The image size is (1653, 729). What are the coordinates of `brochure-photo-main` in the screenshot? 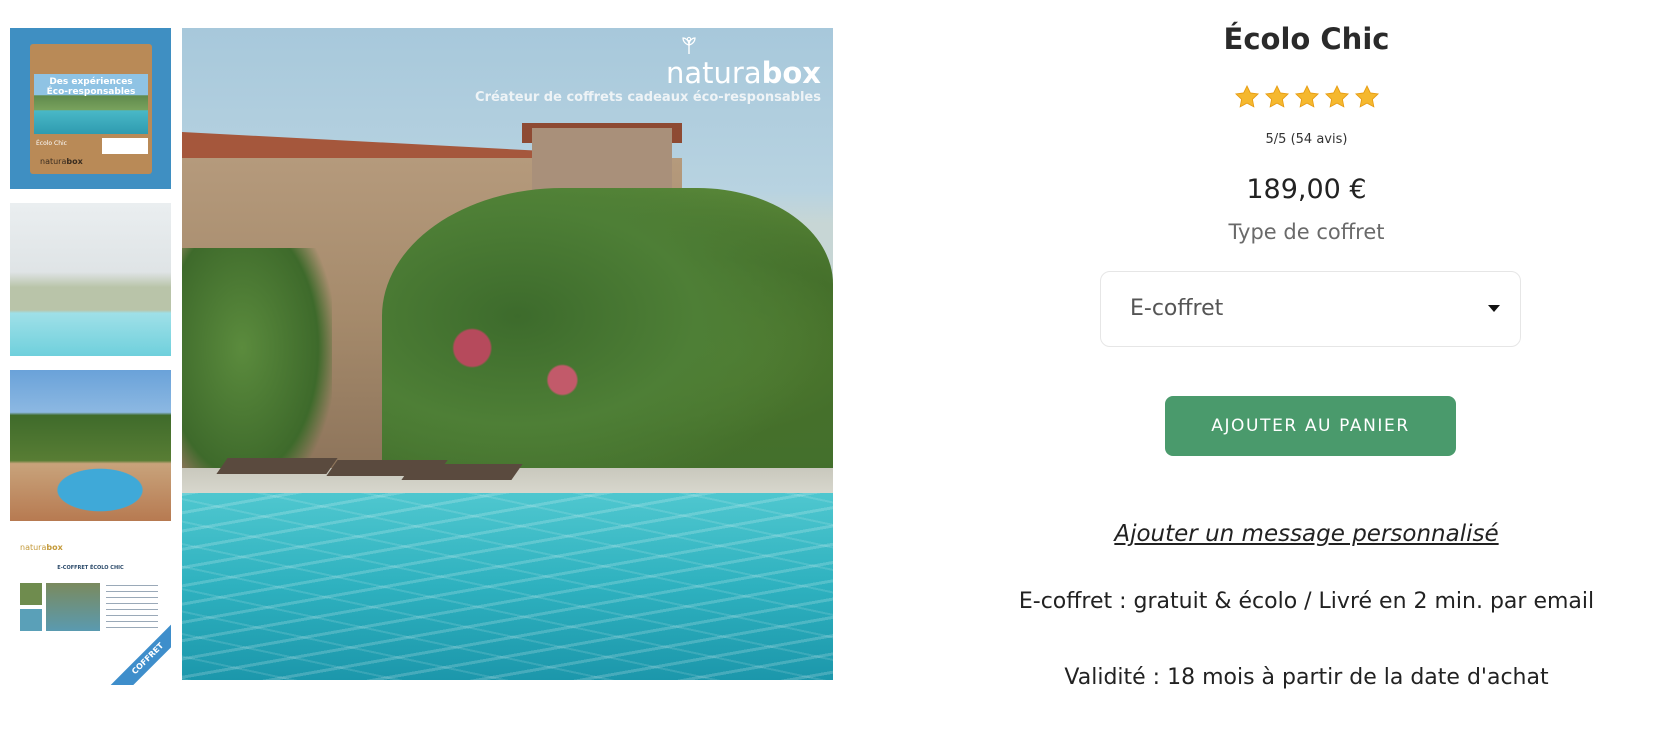 It's located at (73, 607).